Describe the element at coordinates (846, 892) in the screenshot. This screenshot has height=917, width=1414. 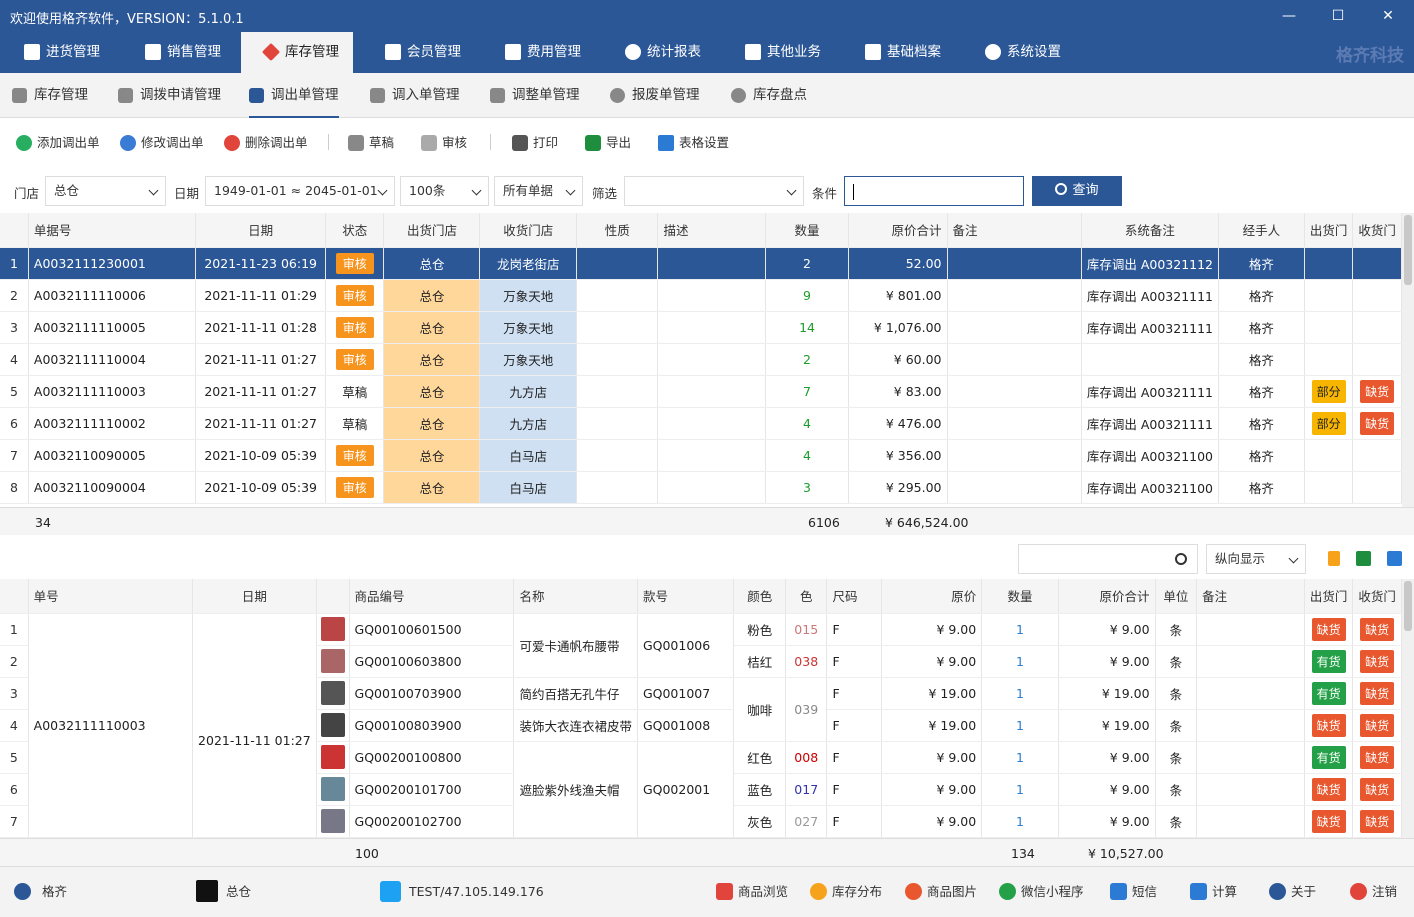
I see `stock-distribution-button: 库存分布` at that location.